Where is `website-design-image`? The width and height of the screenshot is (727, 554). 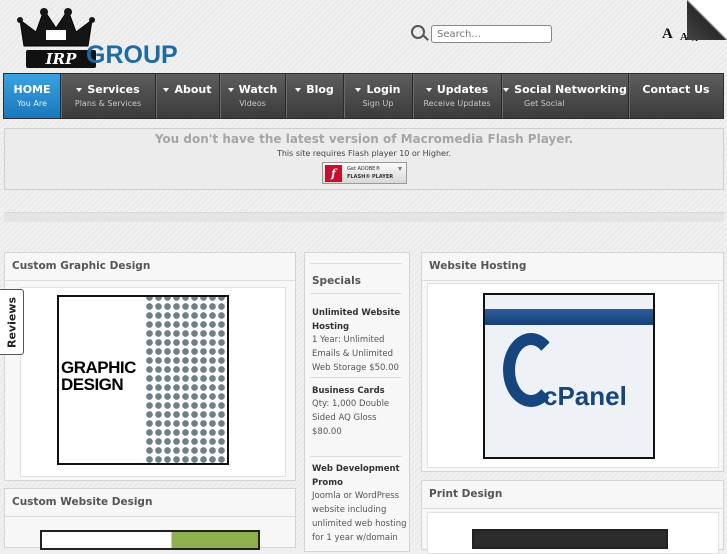
website-design-image is located at coordinates (150, 540).